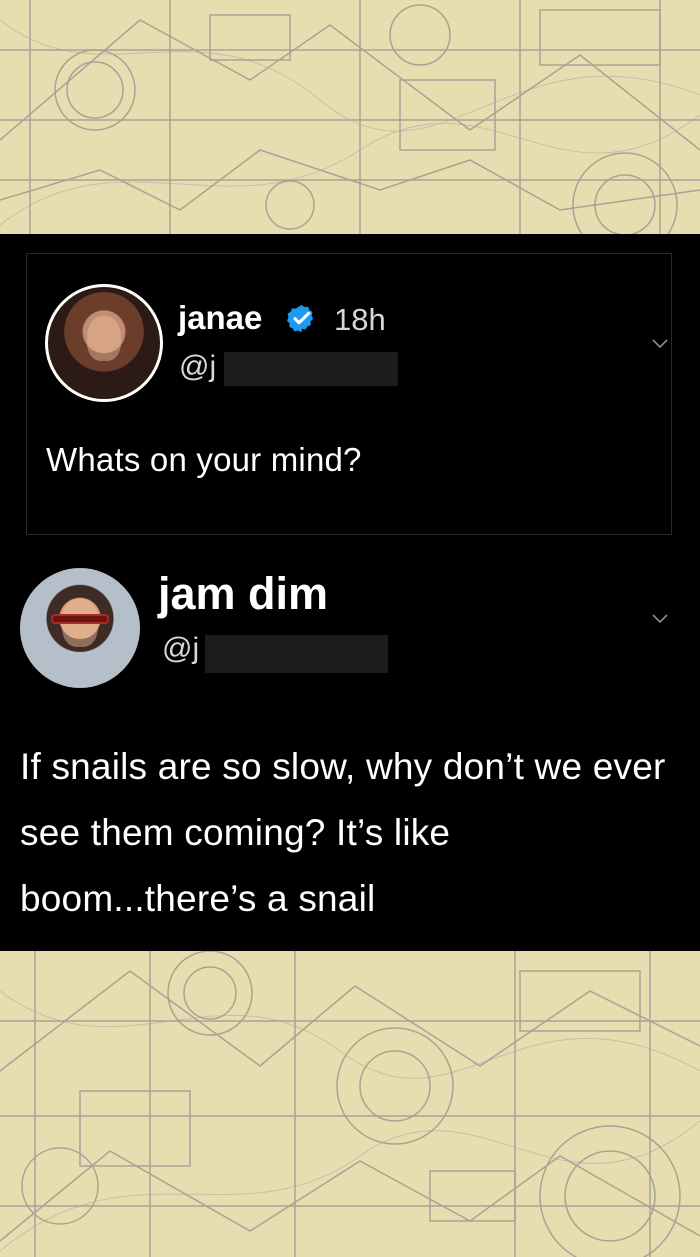 The image size is (700, 1257). Describe the element at coordinates (204, 459) in the screenshot. I see `quoted-tweet-text: Whats on your mind?` at that location.